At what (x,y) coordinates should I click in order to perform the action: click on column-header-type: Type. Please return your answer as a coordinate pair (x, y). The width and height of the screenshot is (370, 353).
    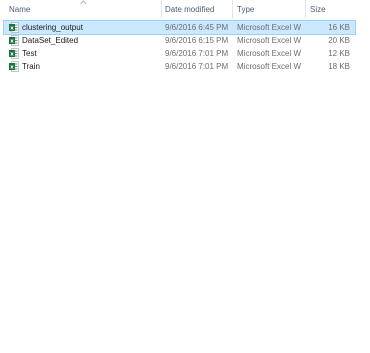
    Looking at the image, I should click on (245, 9).